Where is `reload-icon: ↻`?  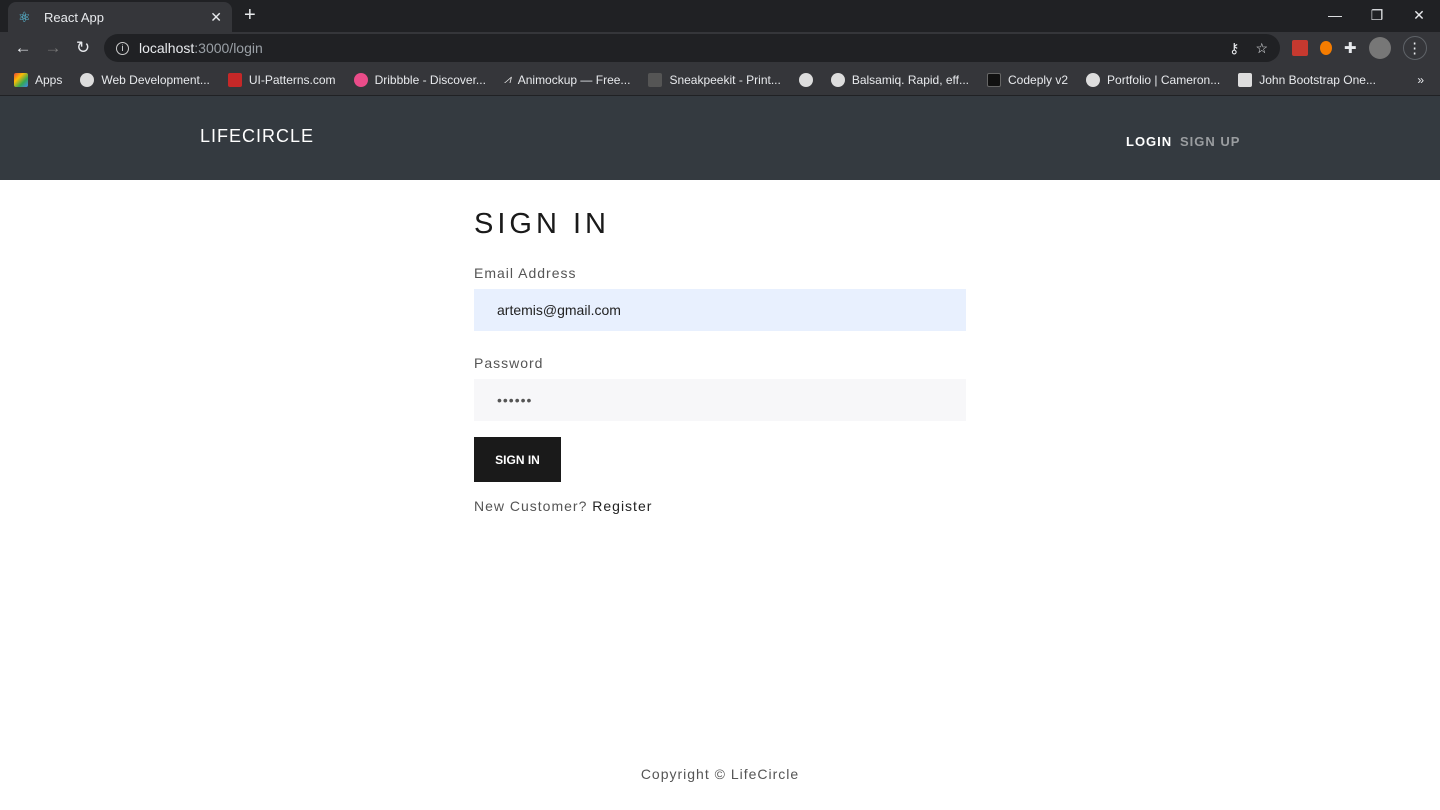 reload-icon: ↻ is located at coordinates (83, 48).